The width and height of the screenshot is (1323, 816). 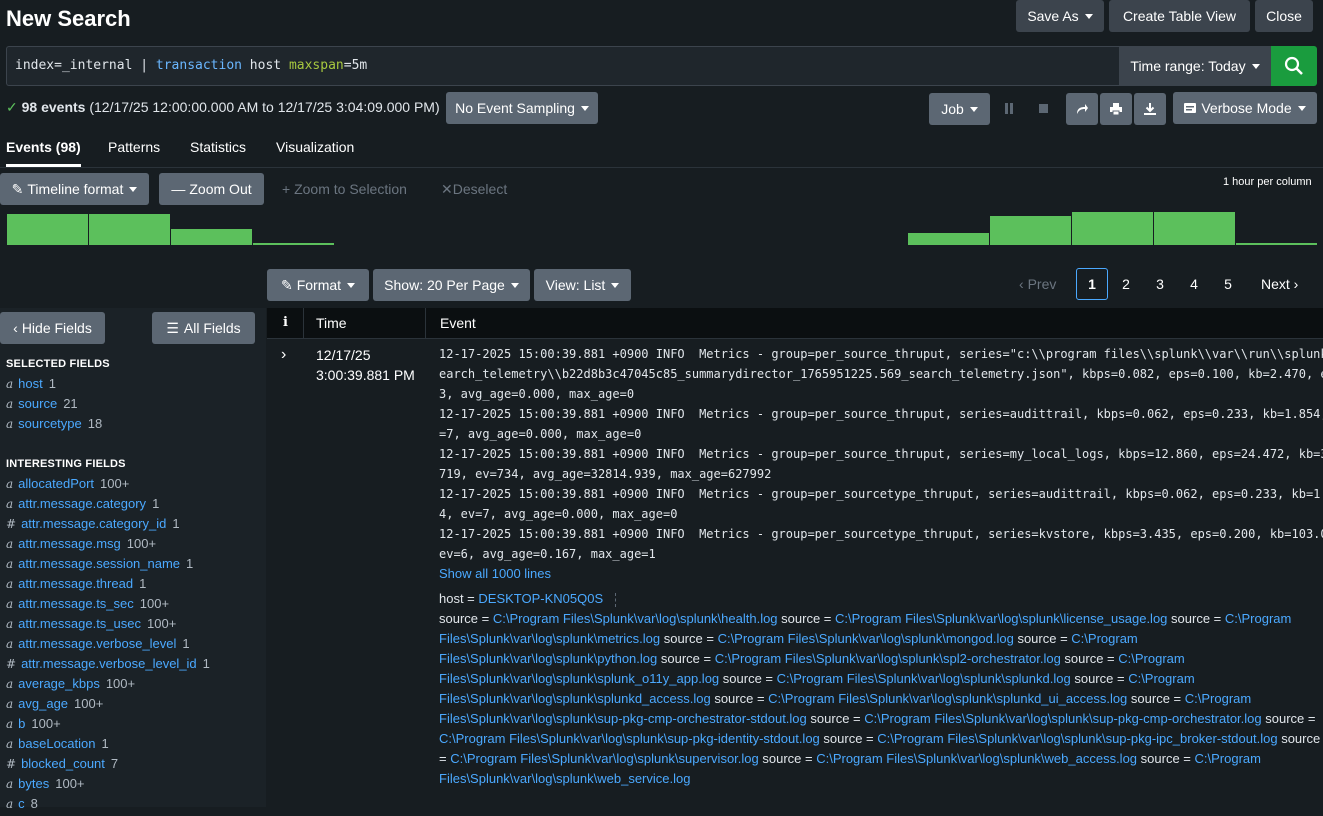 What do you see at coordinates (52, 328) in the screenshot?
I see `hide-fields-button: ‹ Hide Fields` at bounding box center [52, 328].